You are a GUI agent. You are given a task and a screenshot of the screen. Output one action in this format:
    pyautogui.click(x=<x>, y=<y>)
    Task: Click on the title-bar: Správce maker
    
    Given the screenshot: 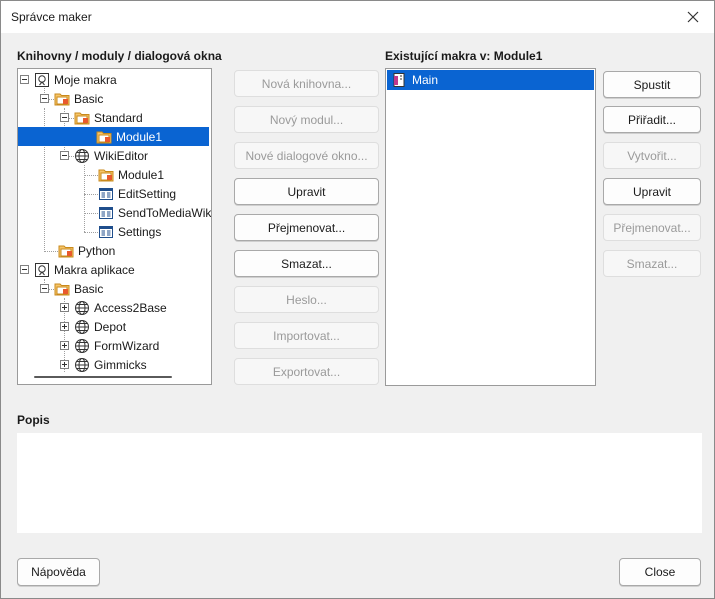 What is the action you would take?
    pyautogui.click(x=357, y=17)
    